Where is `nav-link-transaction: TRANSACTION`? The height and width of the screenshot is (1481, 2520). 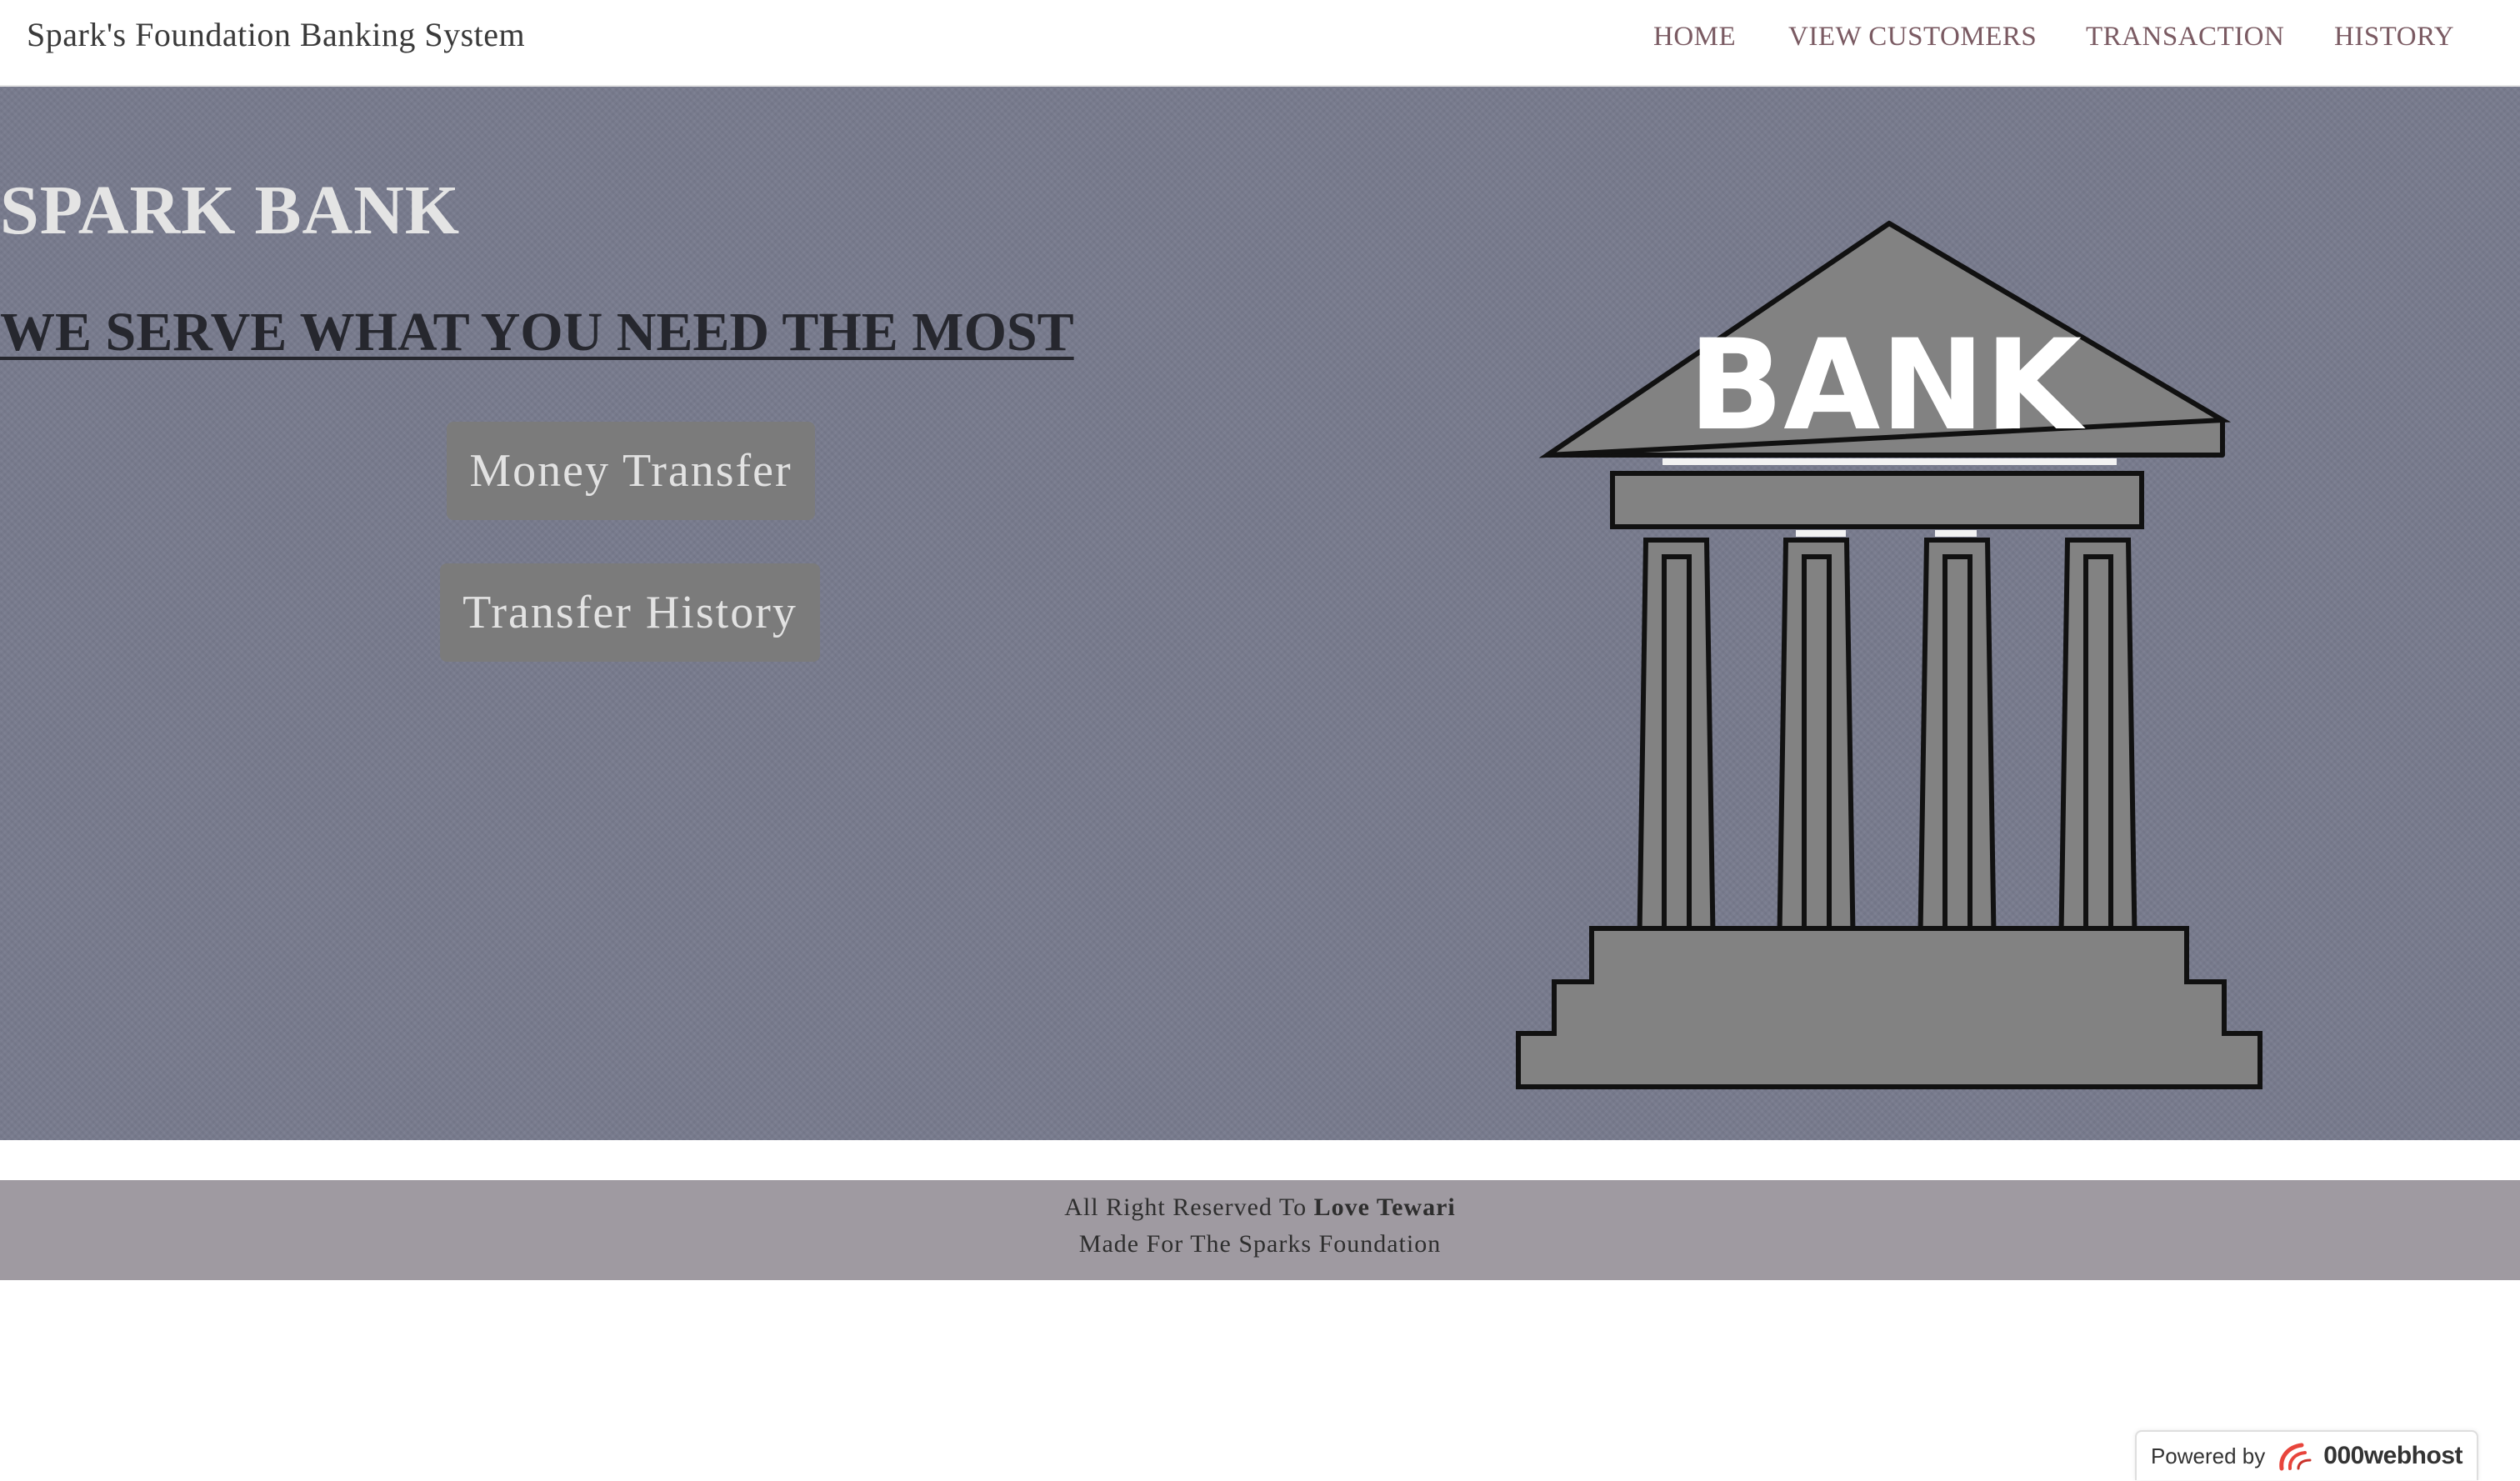
nav-link-transaction: TRANSACTION is located at coordinates (2185, 38).